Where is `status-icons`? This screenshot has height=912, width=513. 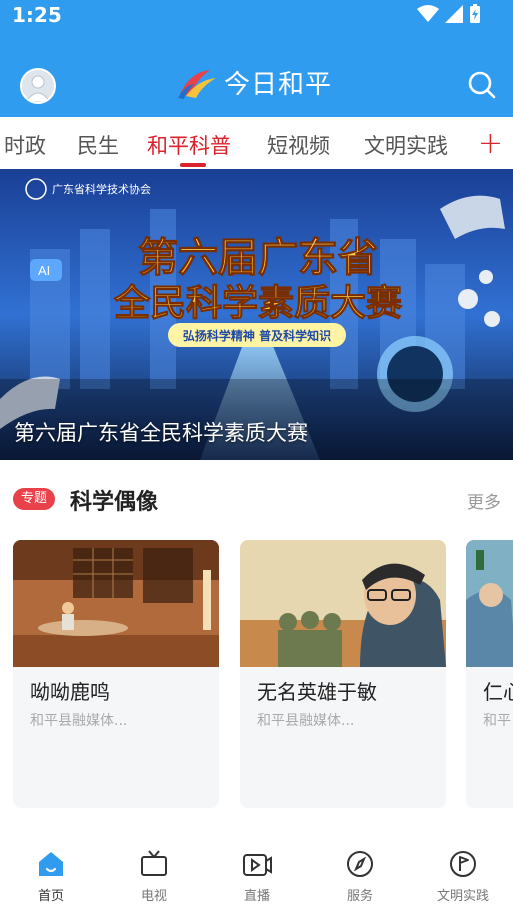 status-icons is located at coordinates (449, 14).